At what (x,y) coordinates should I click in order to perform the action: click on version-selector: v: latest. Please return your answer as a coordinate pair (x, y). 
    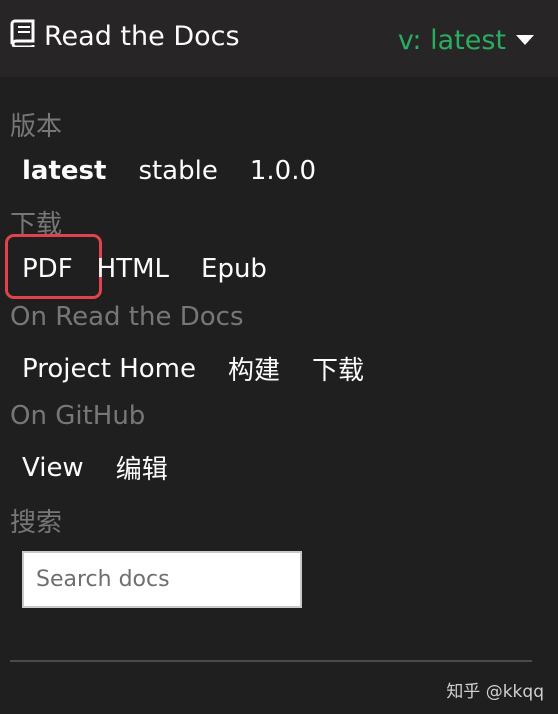
    Looking at the image, I should click on (466, 40).